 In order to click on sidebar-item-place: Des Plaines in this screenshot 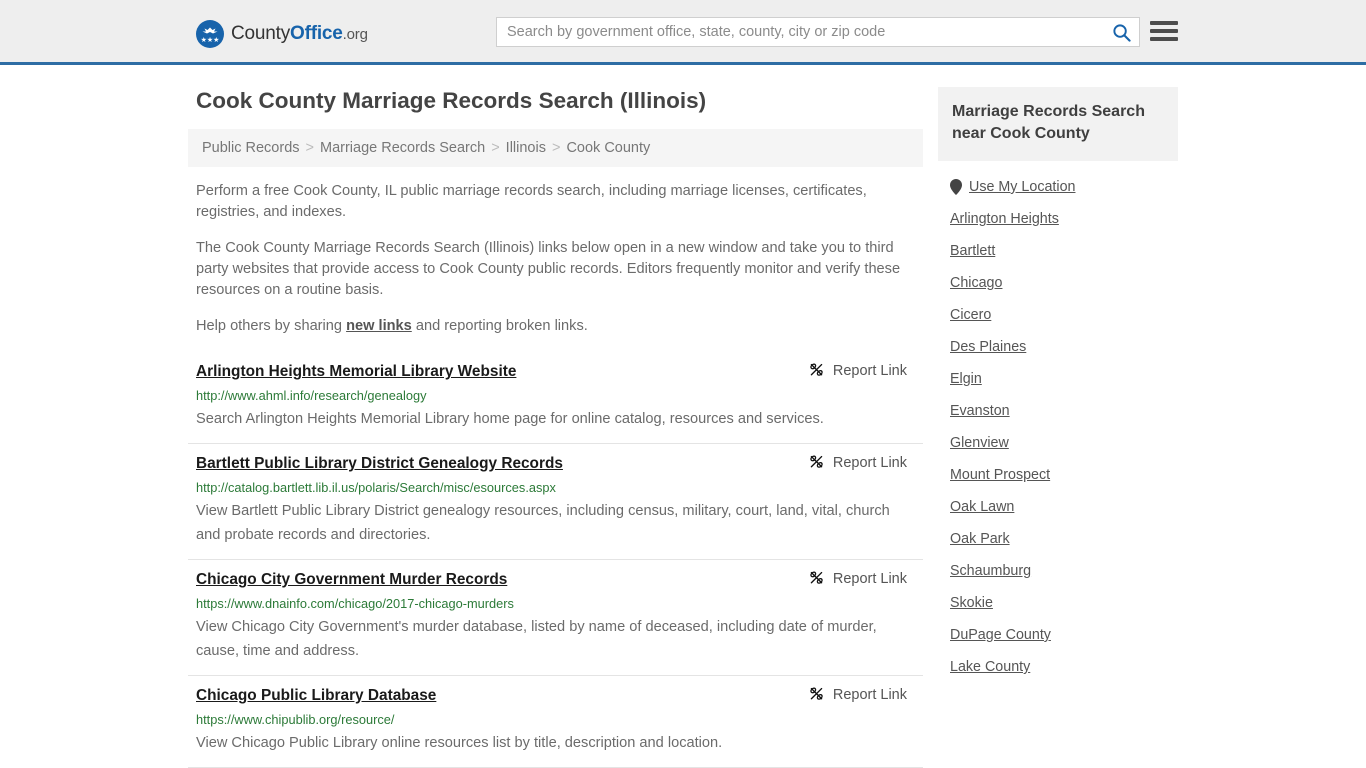, I will do `click(1063, 347)`.